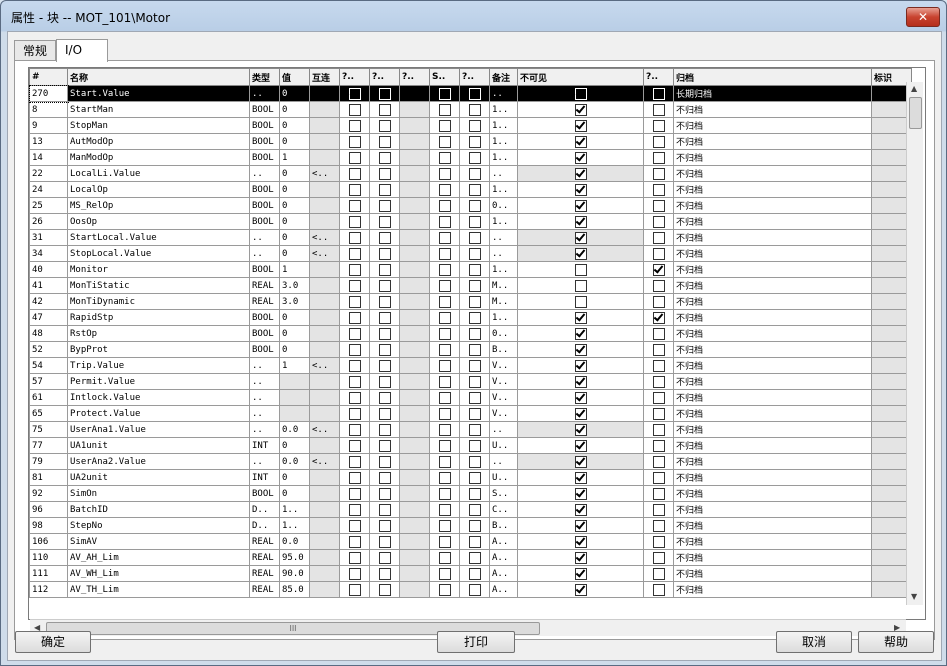 The width and height of the screenshot is (947, 666). Describe the element at coordinates (473, 16) in the screenshot. I see `title-bar: 属性 - 块 -- MOT_101\Motor ✕` at that location.